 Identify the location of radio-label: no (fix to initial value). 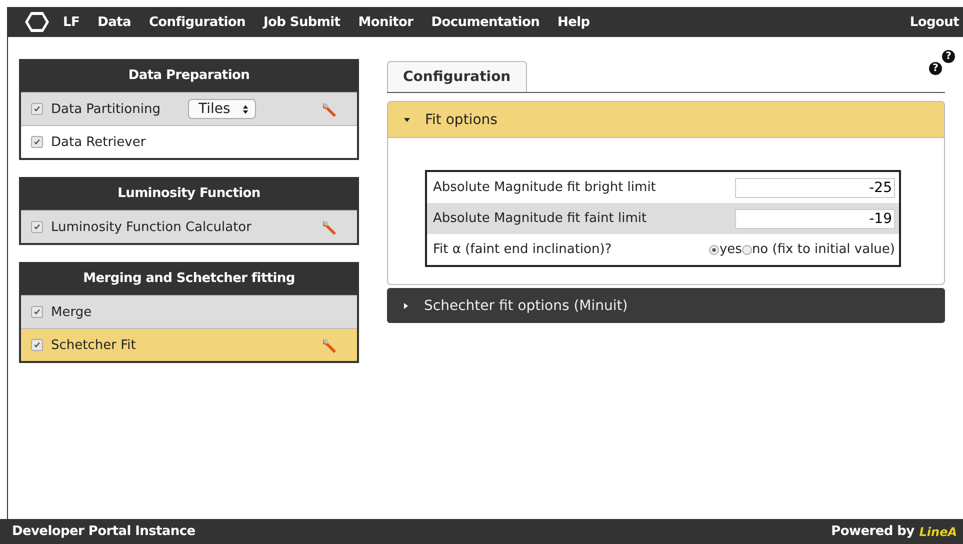
(823, 249).